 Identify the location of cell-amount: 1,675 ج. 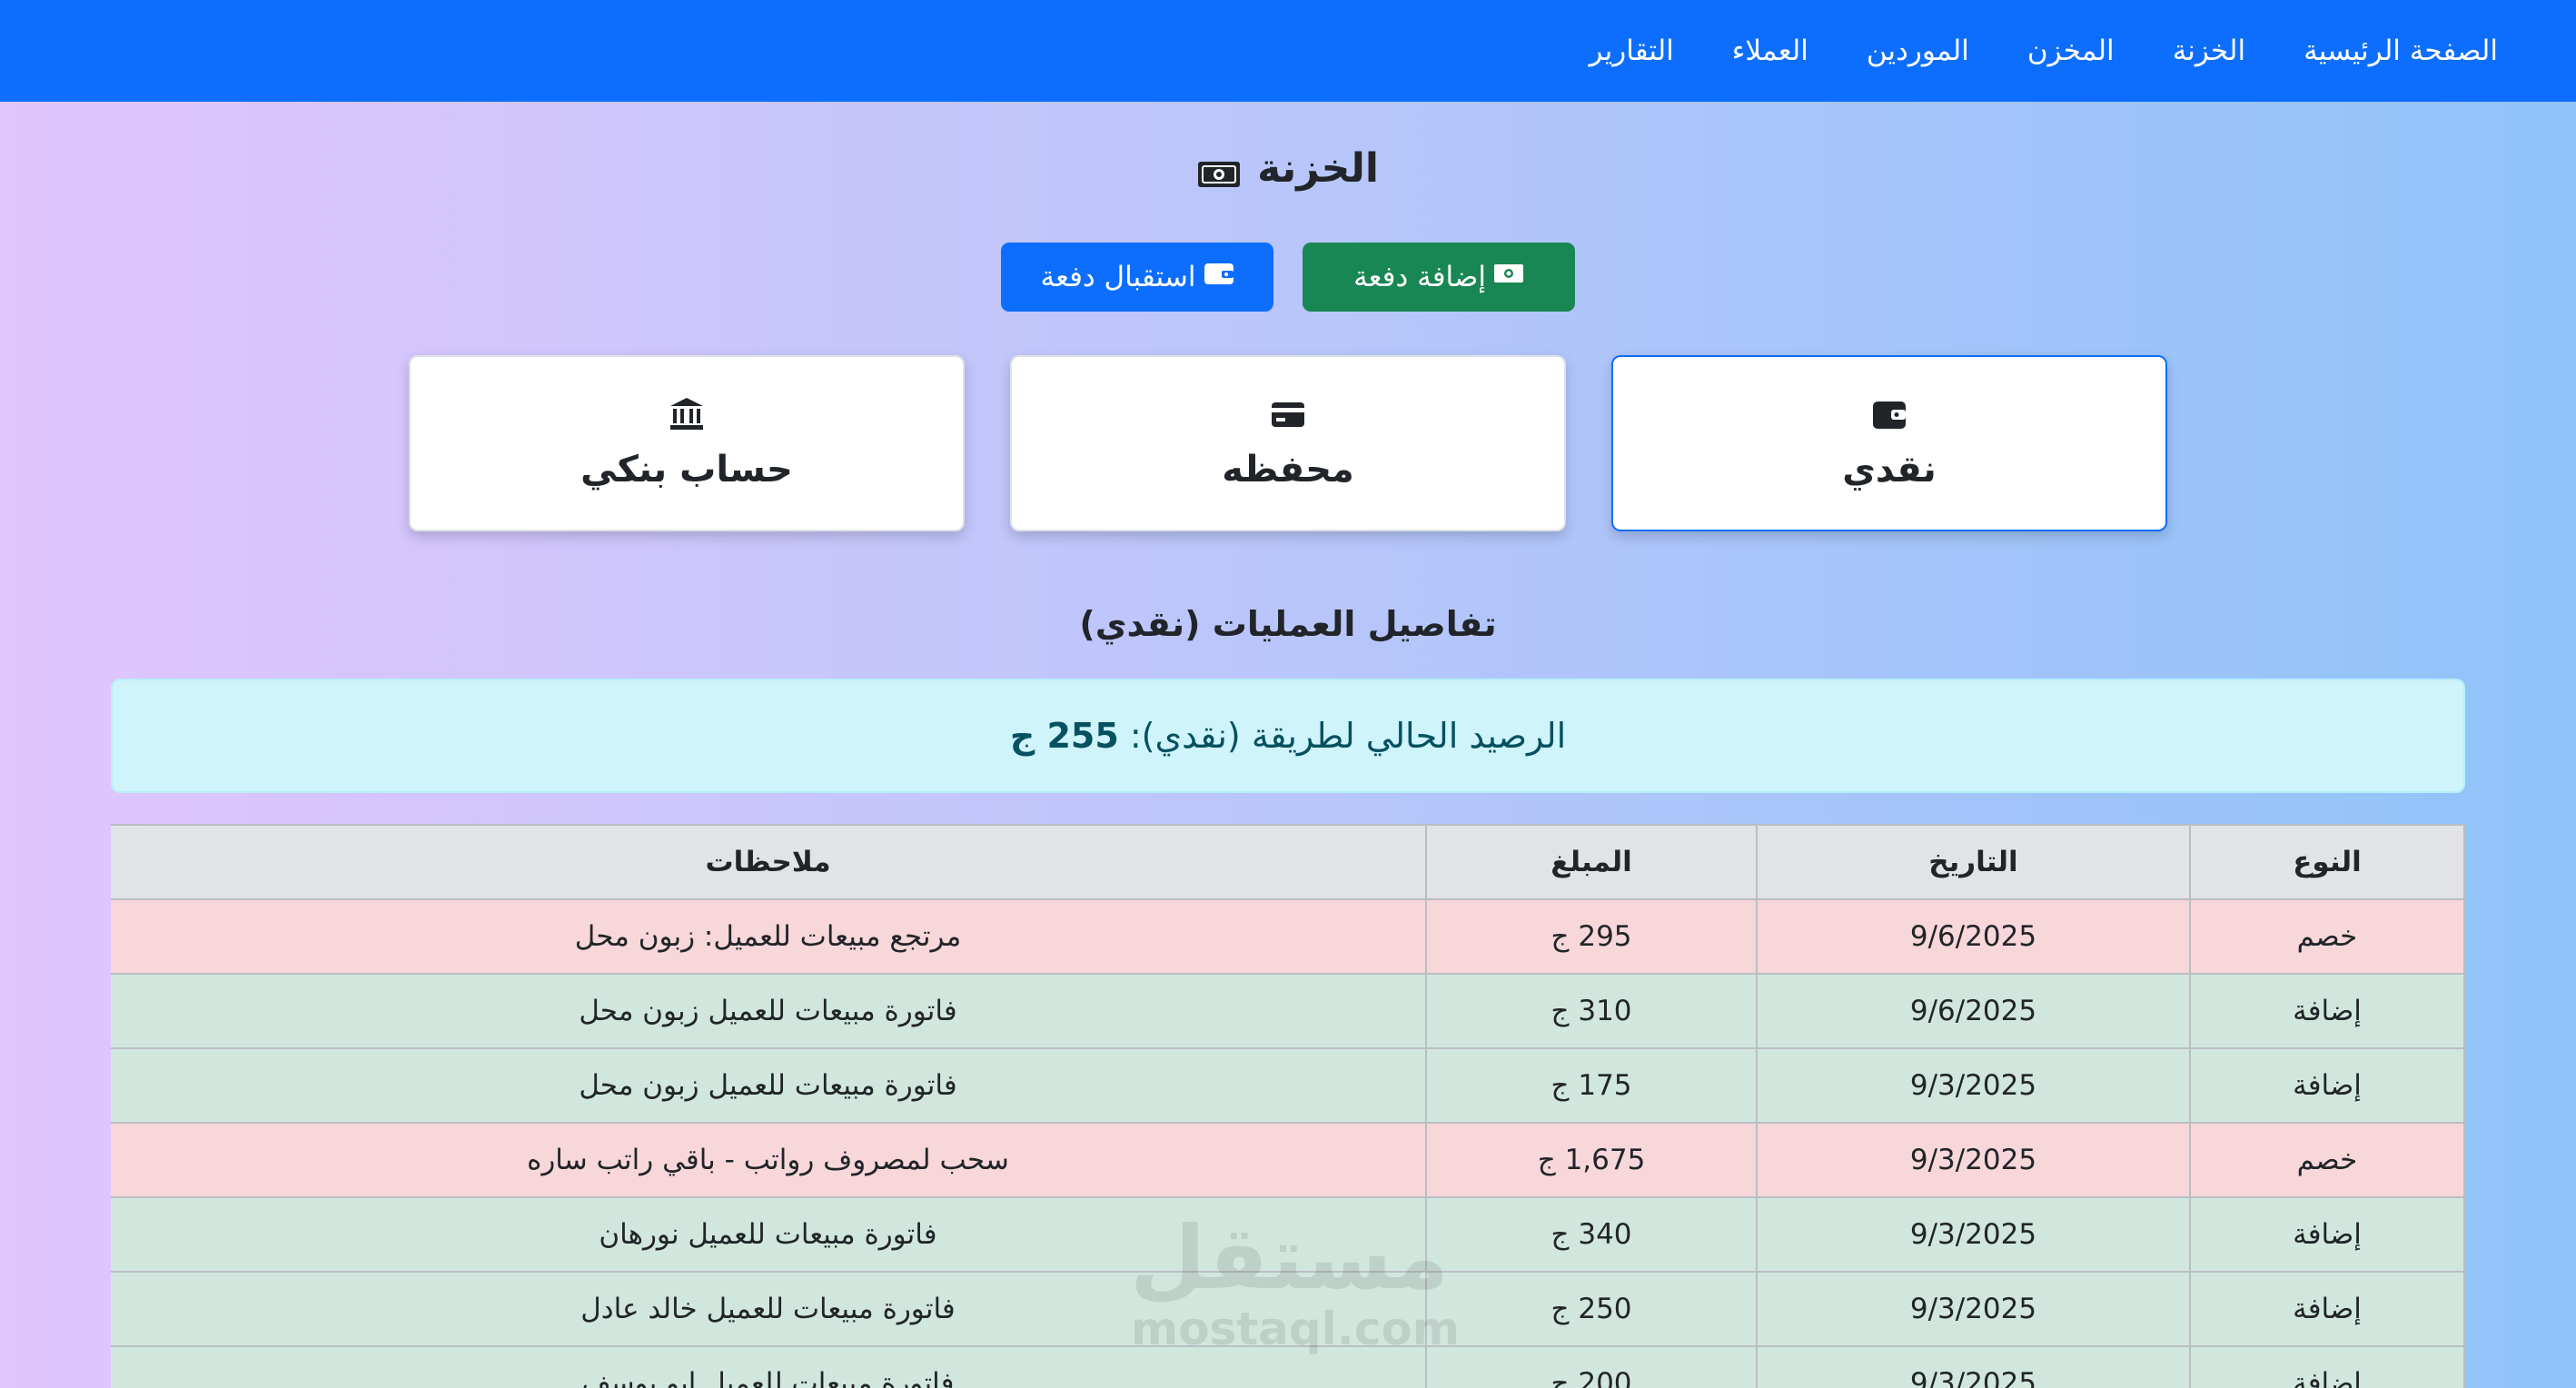
(1591, 1160).